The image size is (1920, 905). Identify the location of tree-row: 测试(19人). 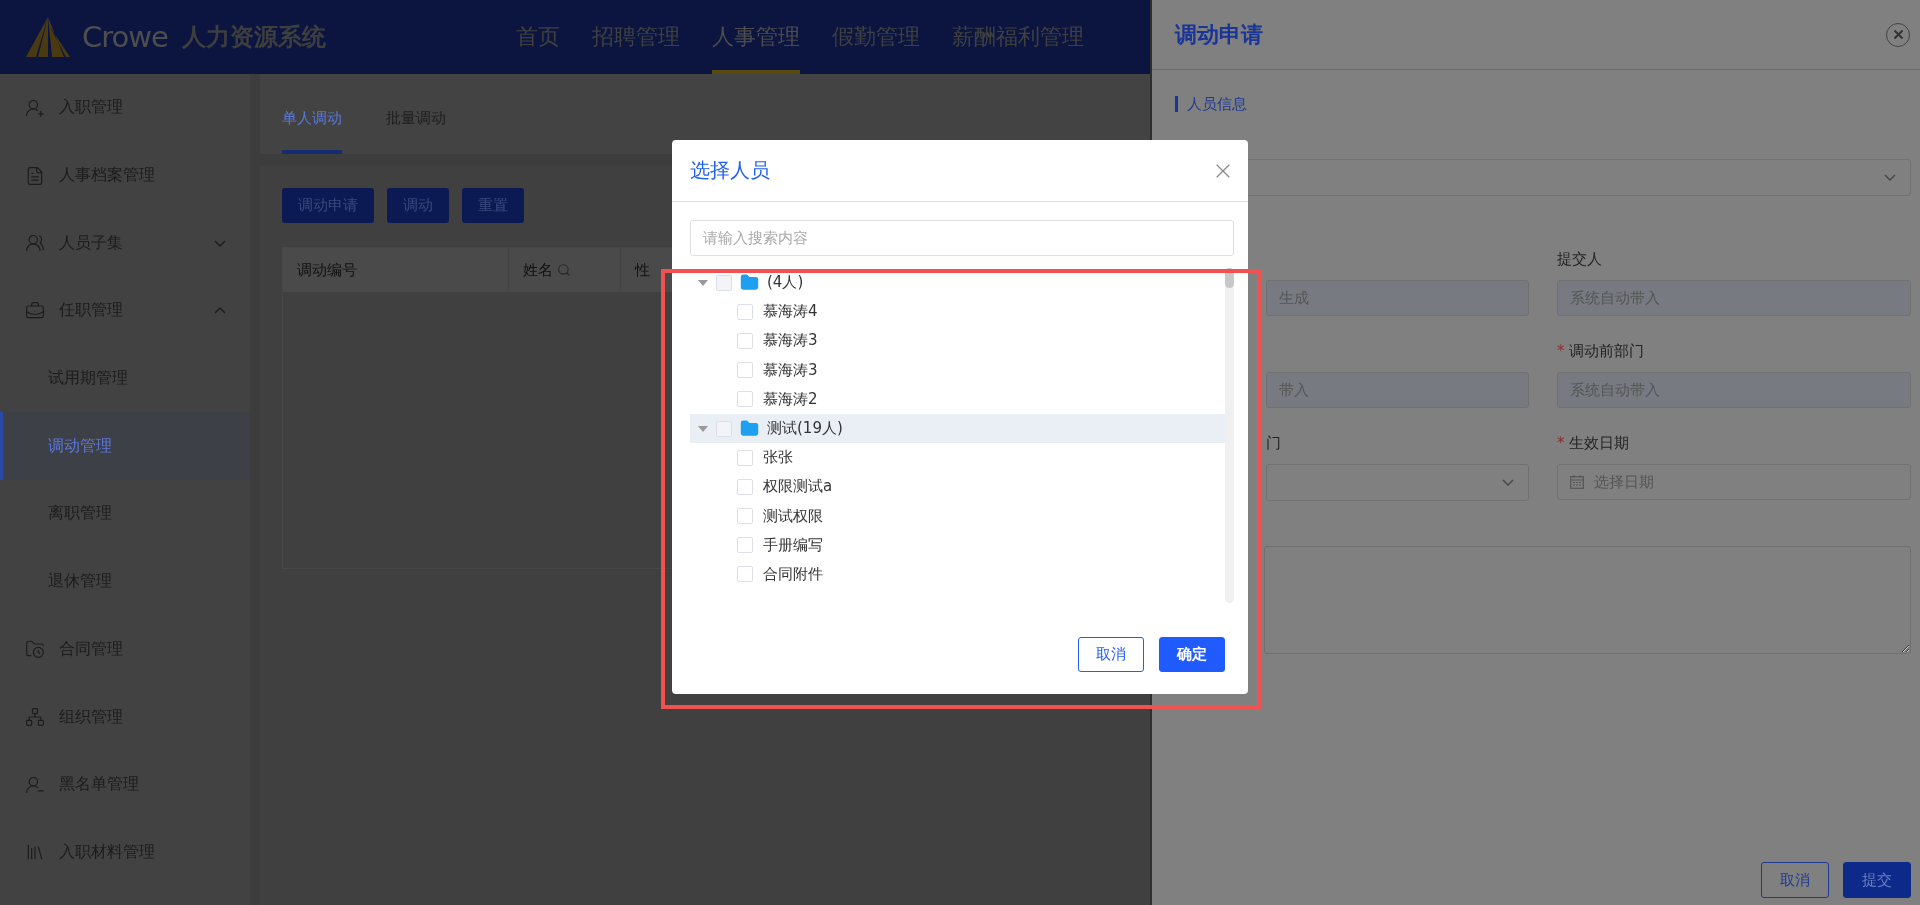
(957, 428).